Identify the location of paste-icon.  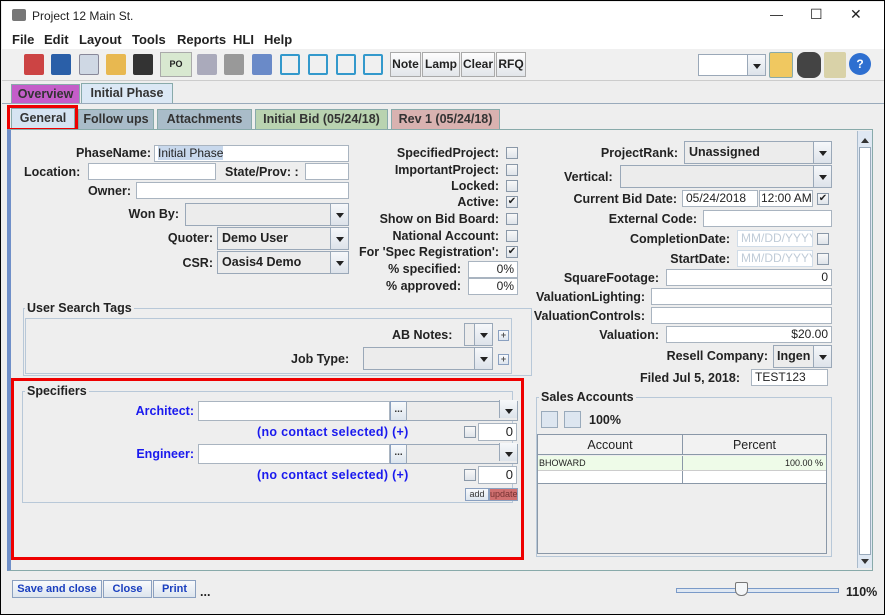
(116, 64).